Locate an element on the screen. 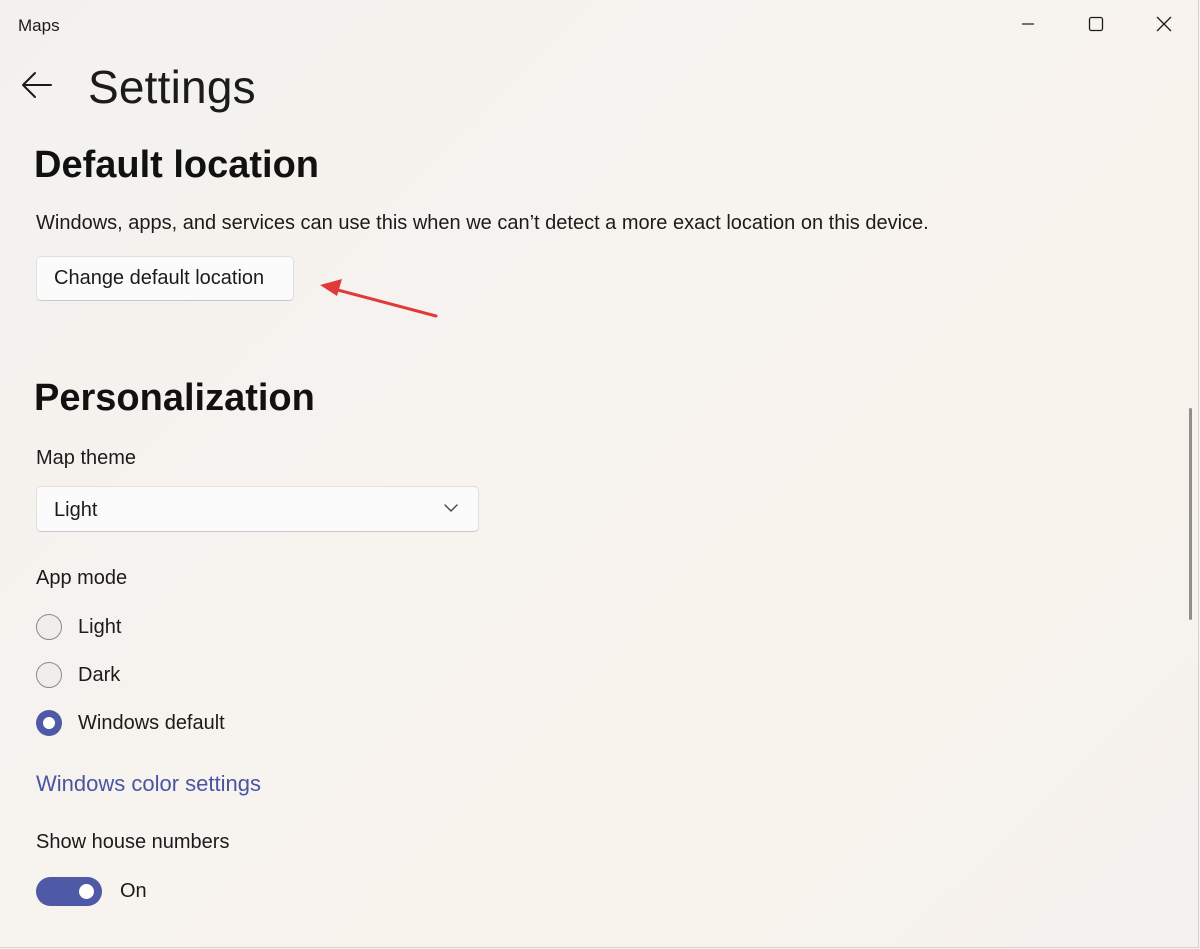  minimize-button is located at coordinates (1028, 24).